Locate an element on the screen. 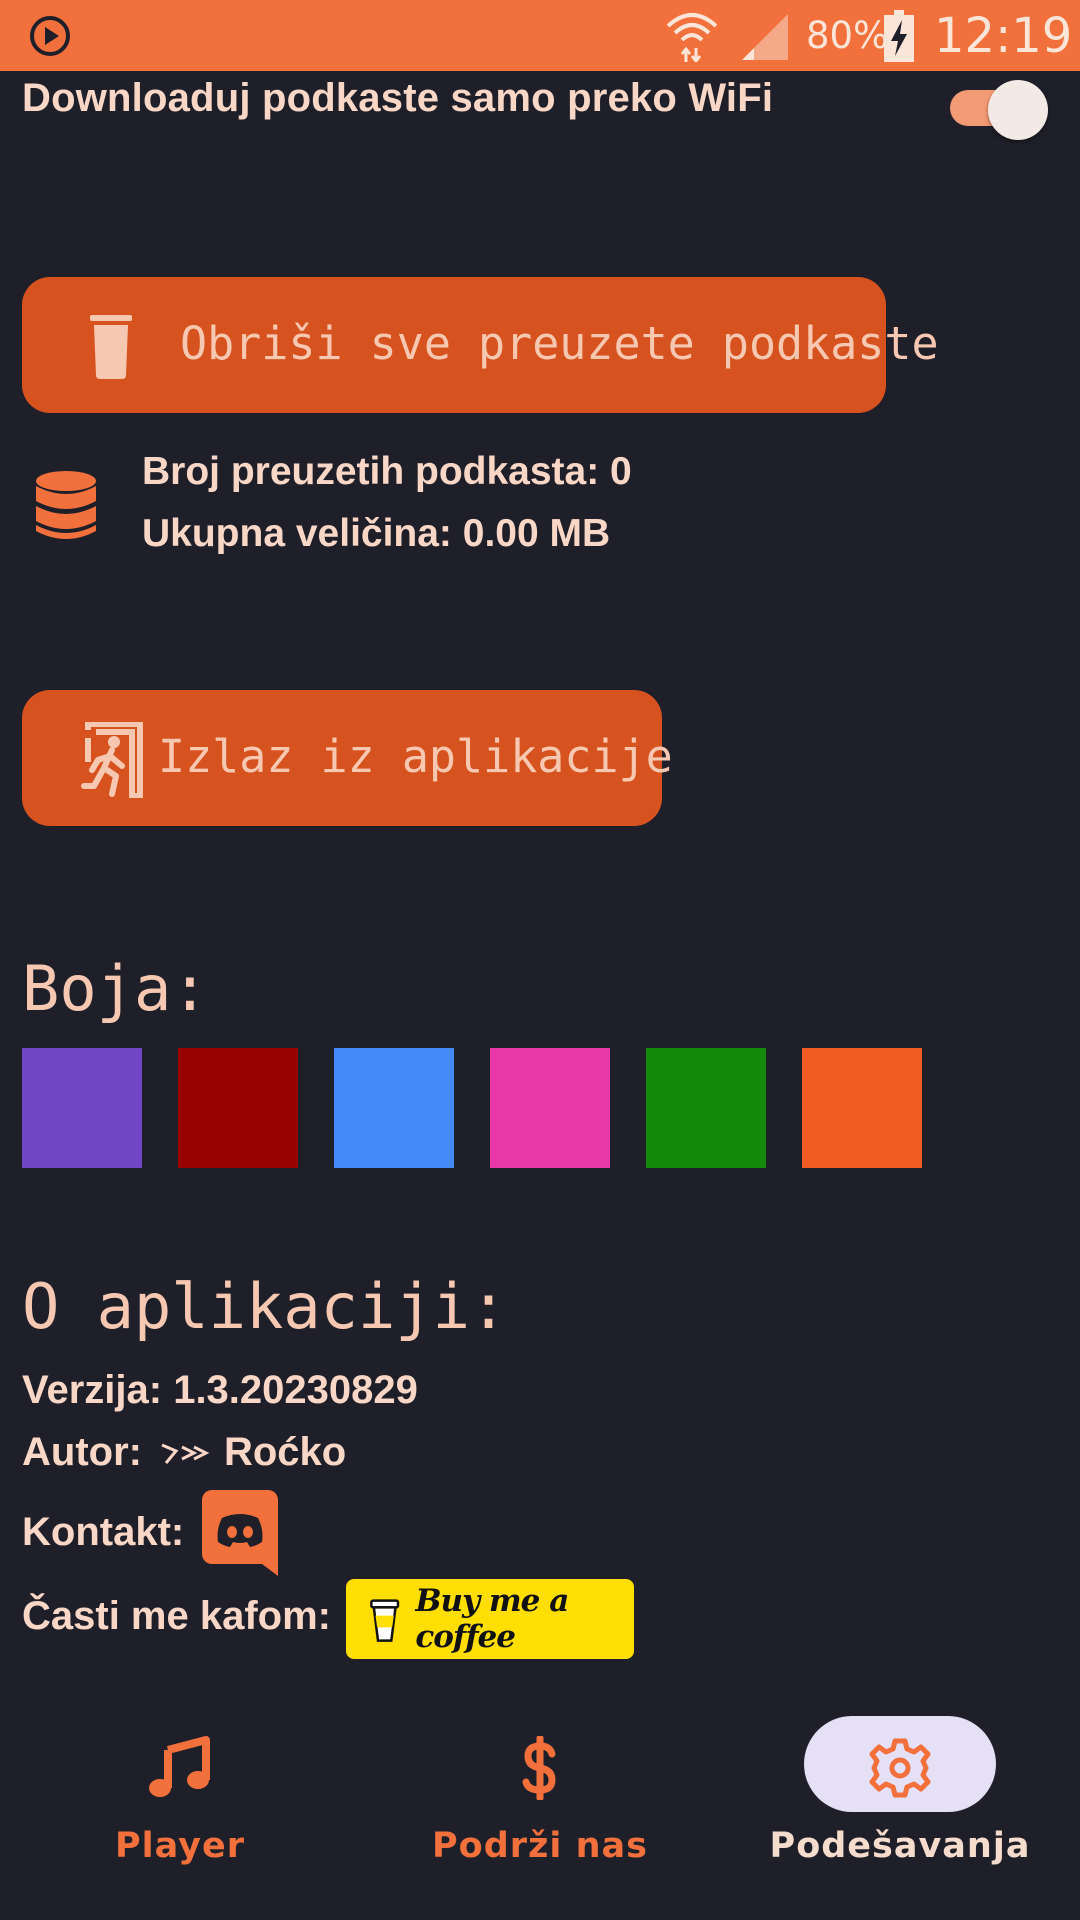 Image resolution: width=1080 pixels, height=1920 pixels. delete-downloads-label: Obriši sve preuzete podkaste is located at coordinates (559, 343).